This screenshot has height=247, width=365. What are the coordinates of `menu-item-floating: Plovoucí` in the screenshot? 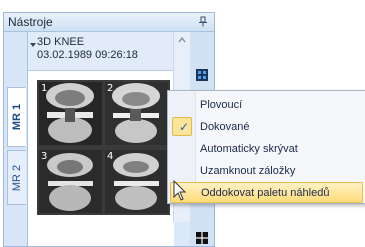 It's located at (266, 105).